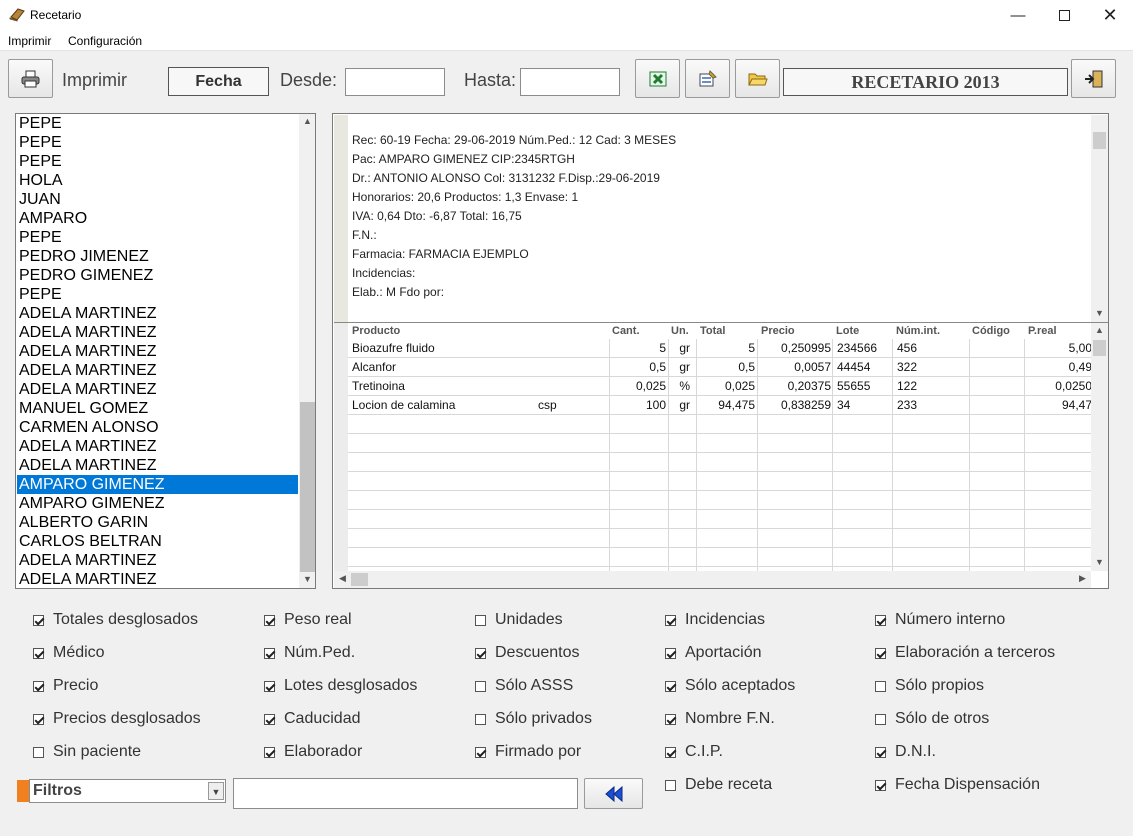  I want to click on option-checkbox: Sólo privados, so click(533, 719).